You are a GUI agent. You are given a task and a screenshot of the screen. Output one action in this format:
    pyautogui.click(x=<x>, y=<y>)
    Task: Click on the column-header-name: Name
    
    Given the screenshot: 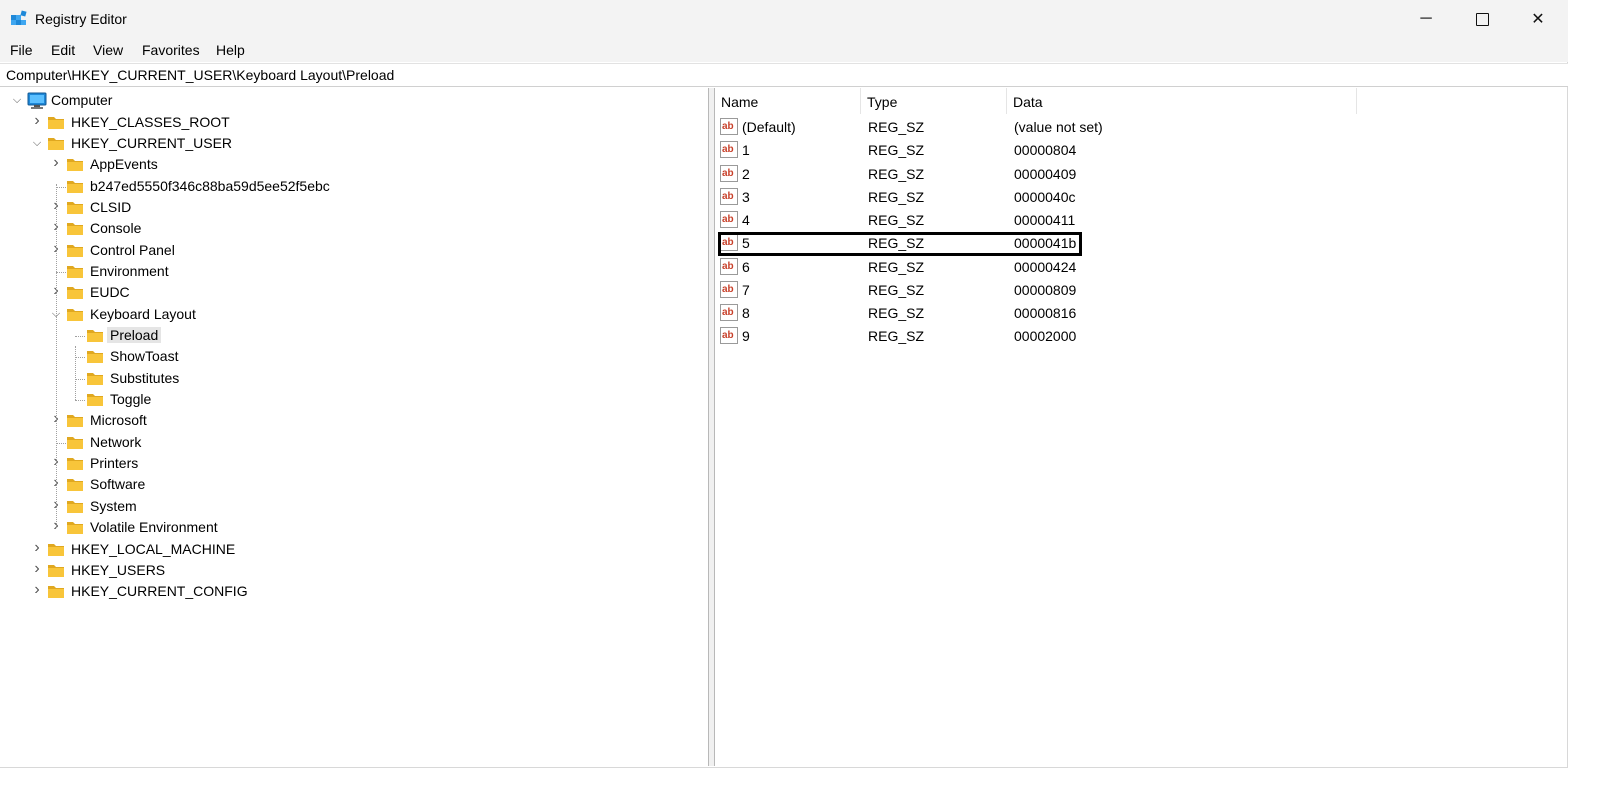 What is the action you would take?
    pyautogui.click(x=788, y=101)
    